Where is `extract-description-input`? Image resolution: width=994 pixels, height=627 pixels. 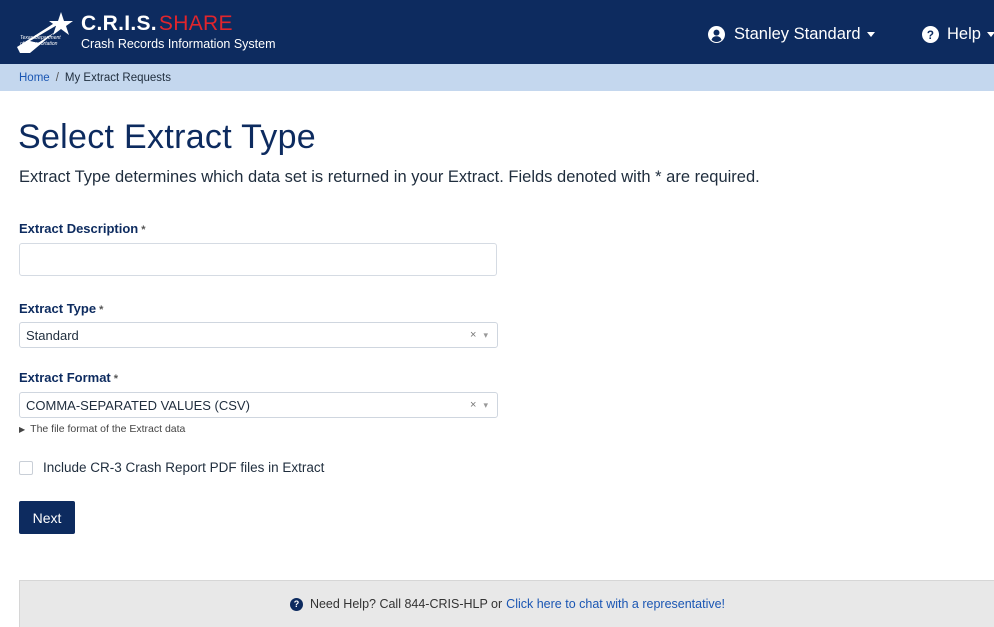
extract-description-input is located at coordinates (258, 259).